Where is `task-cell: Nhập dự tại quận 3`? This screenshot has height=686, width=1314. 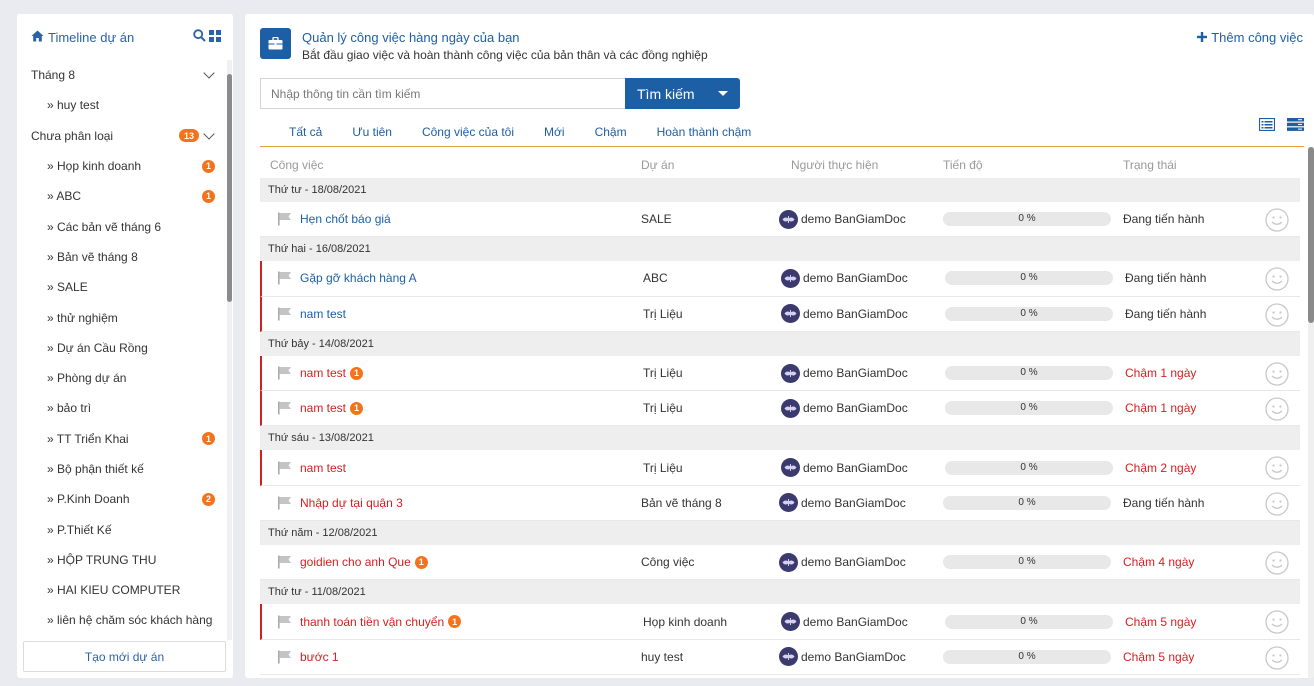 task-cell: Nhập dự tại quận 3 is located at coordinates (450, 503).